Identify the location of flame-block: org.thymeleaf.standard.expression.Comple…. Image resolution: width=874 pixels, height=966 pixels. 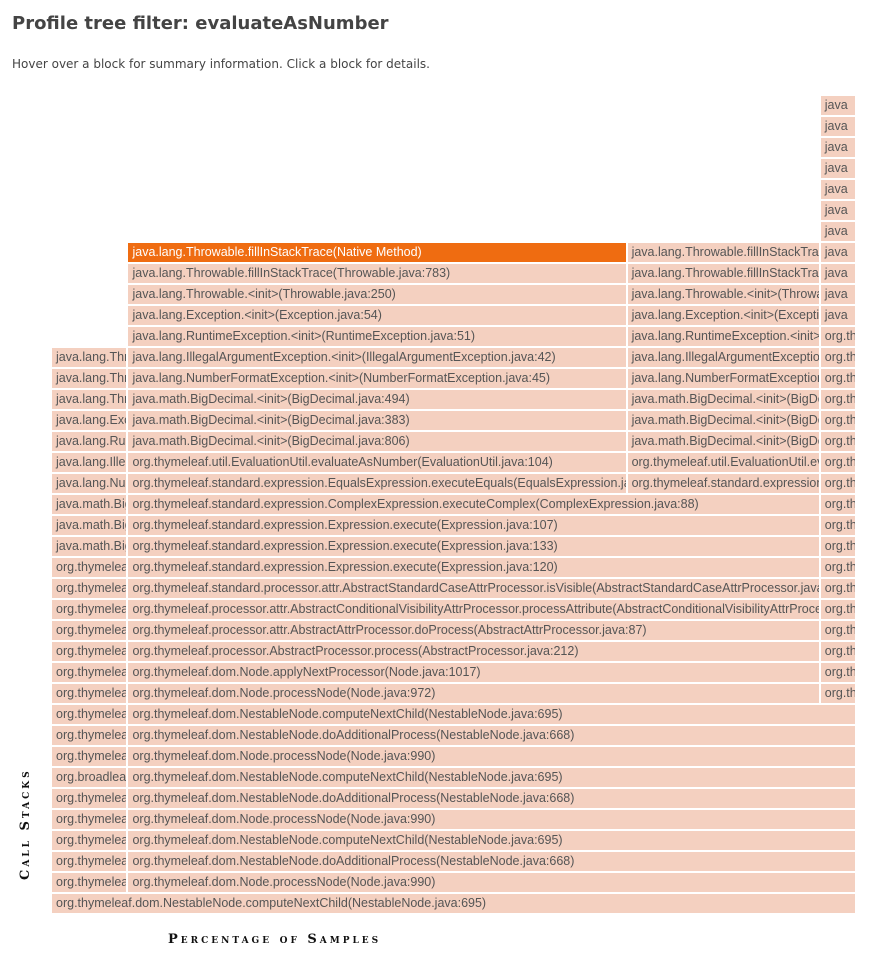
(473, 504).